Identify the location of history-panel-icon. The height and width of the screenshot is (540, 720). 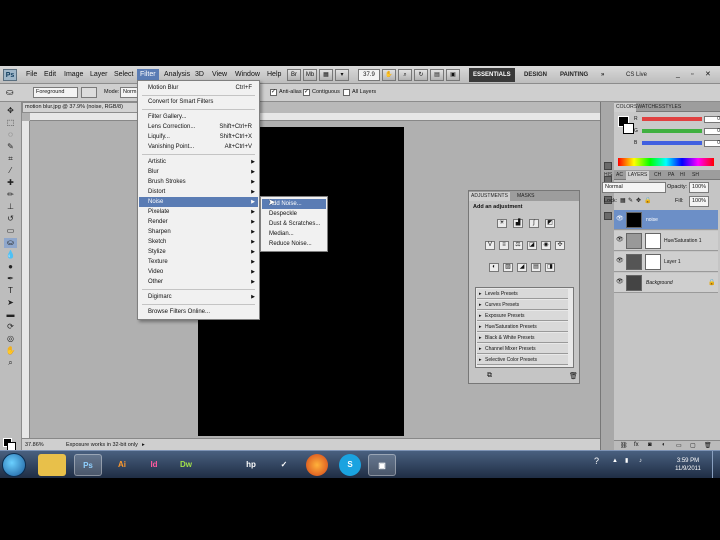
(608, 166).